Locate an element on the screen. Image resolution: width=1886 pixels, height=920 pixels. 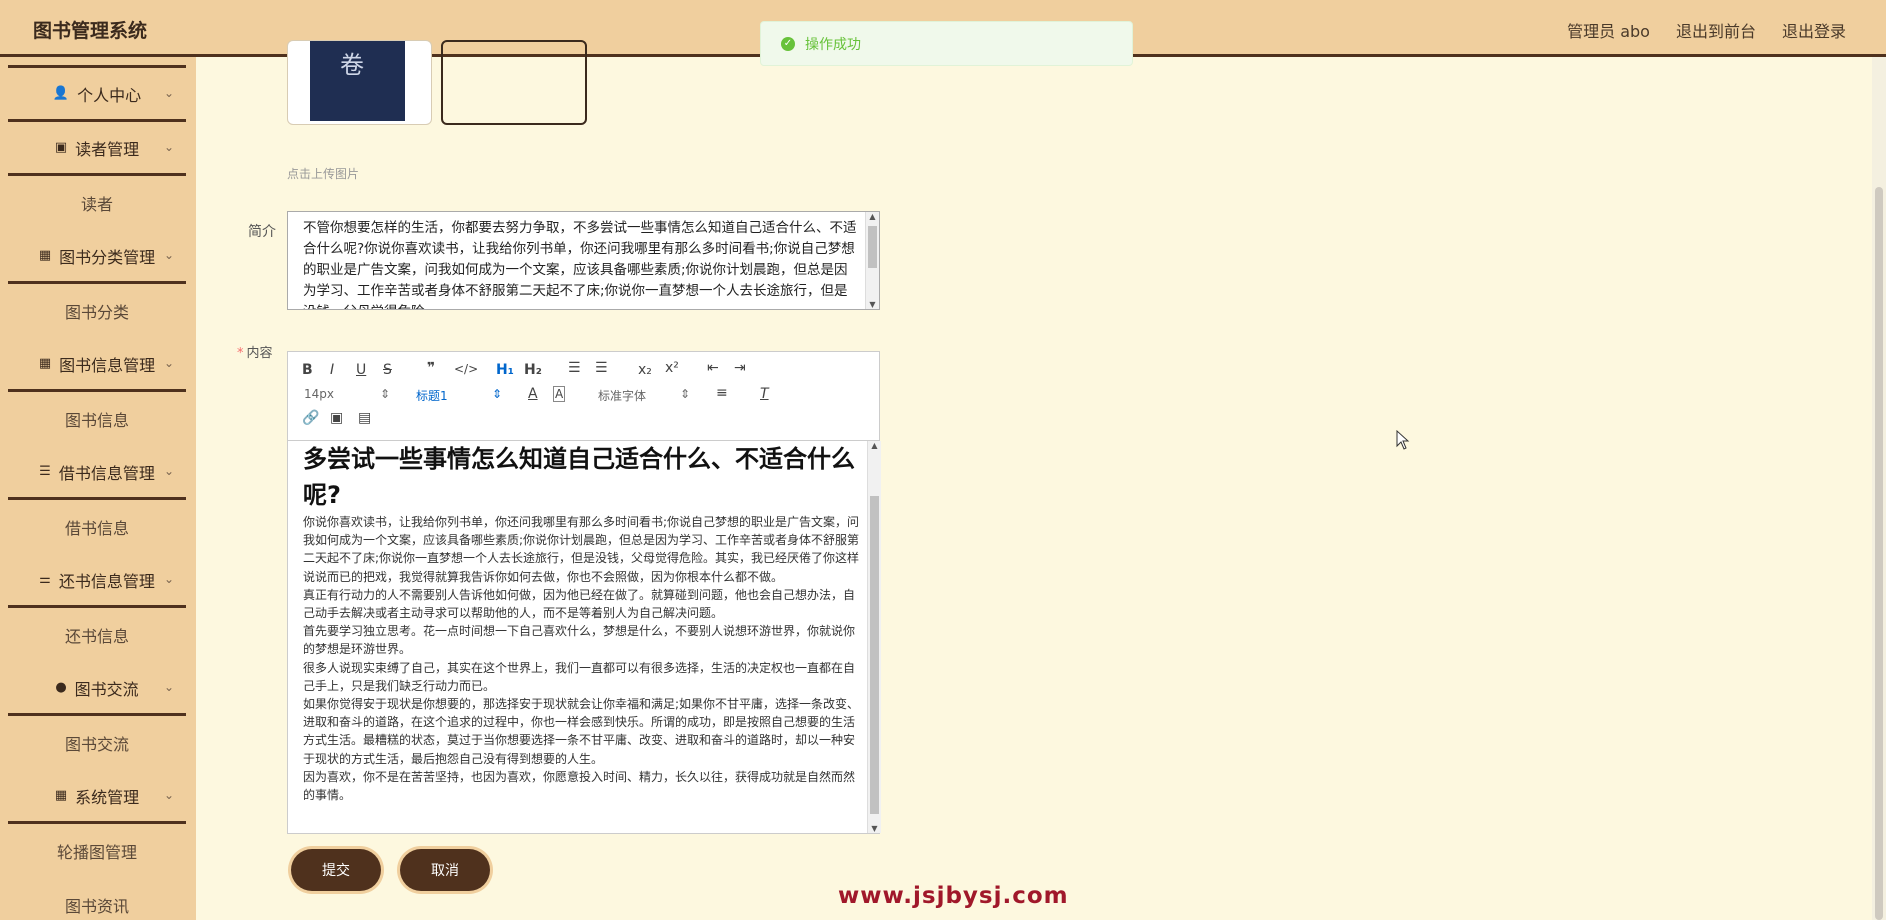
sidebar-subitem: 轮播图管理 is located at coordinates (97, 851).